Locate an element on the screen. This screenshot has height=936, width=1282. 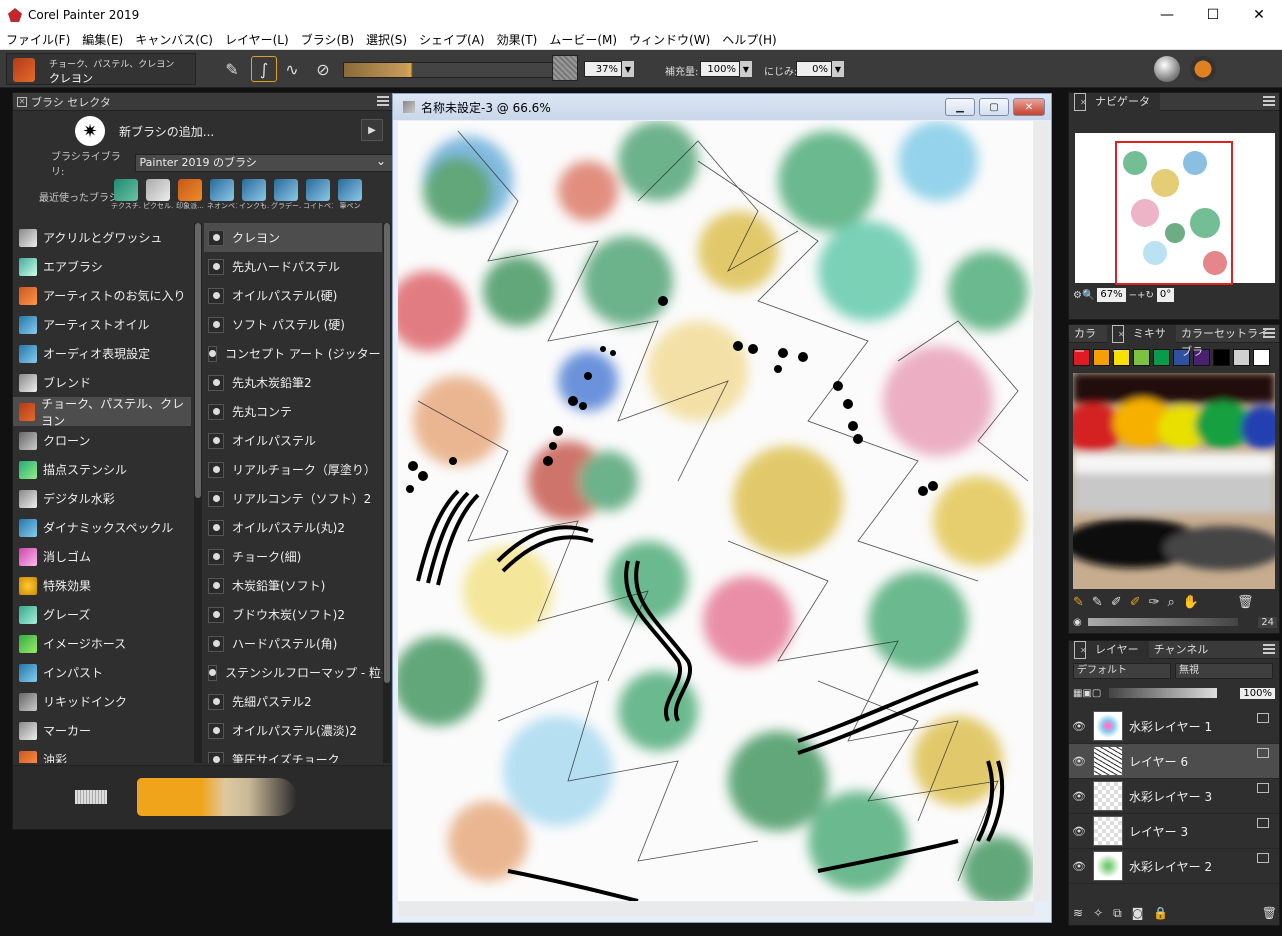
maximize-button: ☐ is located at coordinates (1213, 15).